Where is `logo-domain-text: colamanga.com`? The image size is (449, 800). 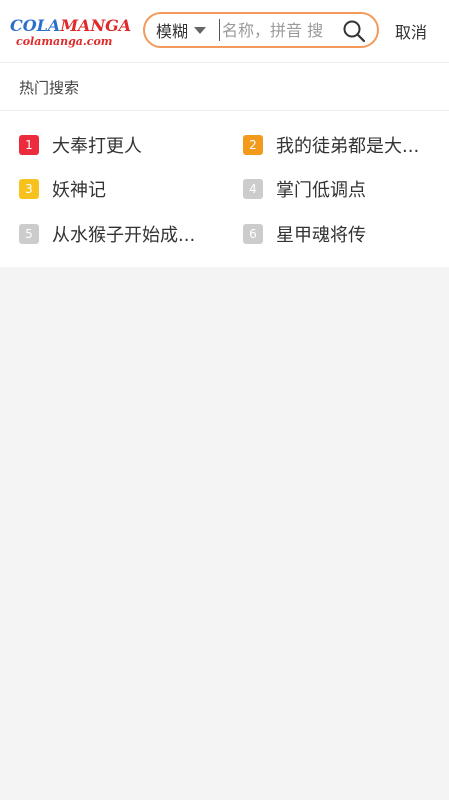
logo-domain-text: colamanga.com is located at coordinates (64, 41).